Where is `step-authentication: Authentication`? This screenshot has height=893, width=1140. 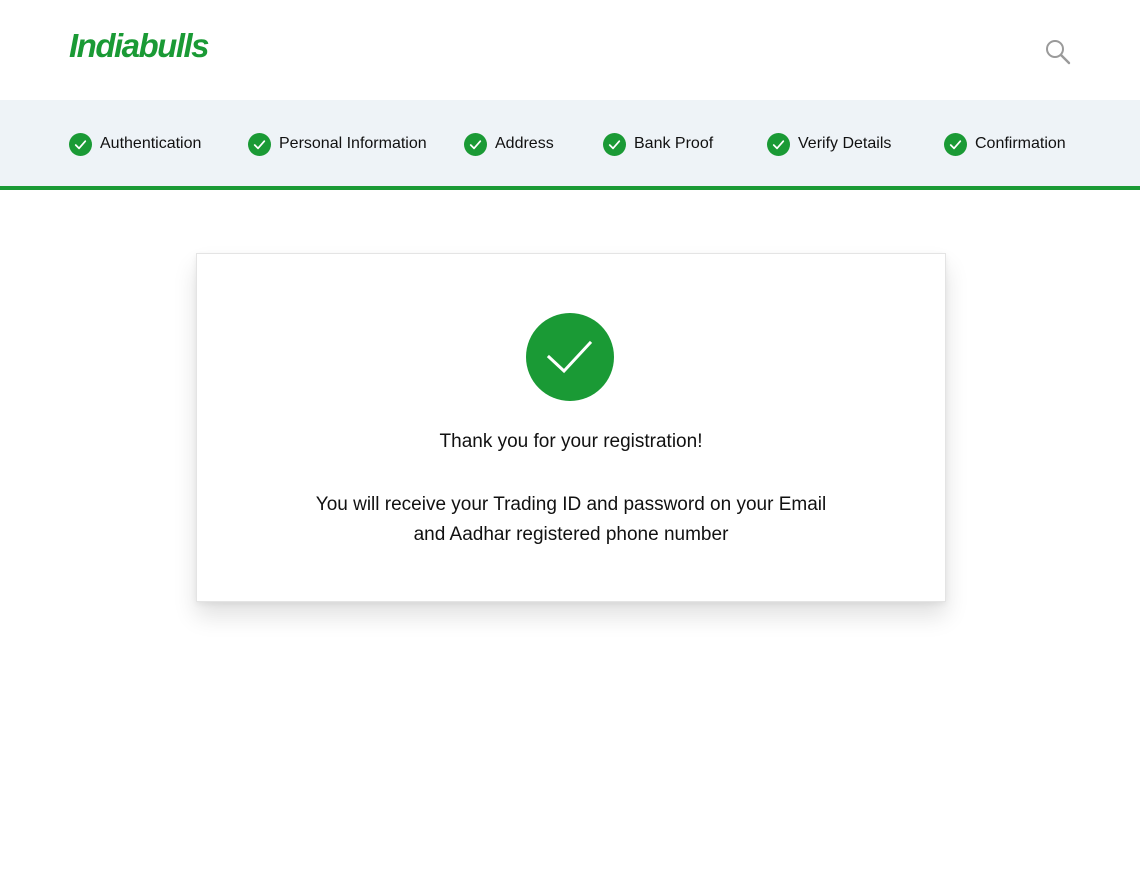
step-authentication: Authentication is located at coordinates (135, 144).